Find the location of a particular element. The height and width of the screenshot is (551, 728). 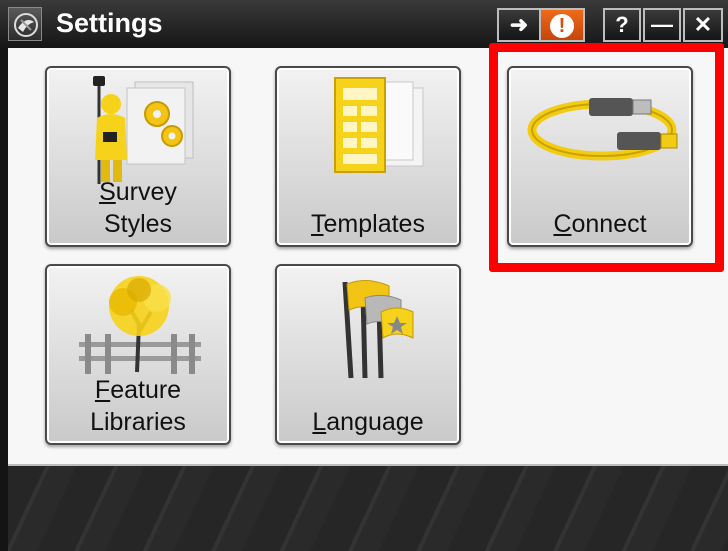

feature-libraries-label: Feature Libraries is located at coordinates (138, 406).